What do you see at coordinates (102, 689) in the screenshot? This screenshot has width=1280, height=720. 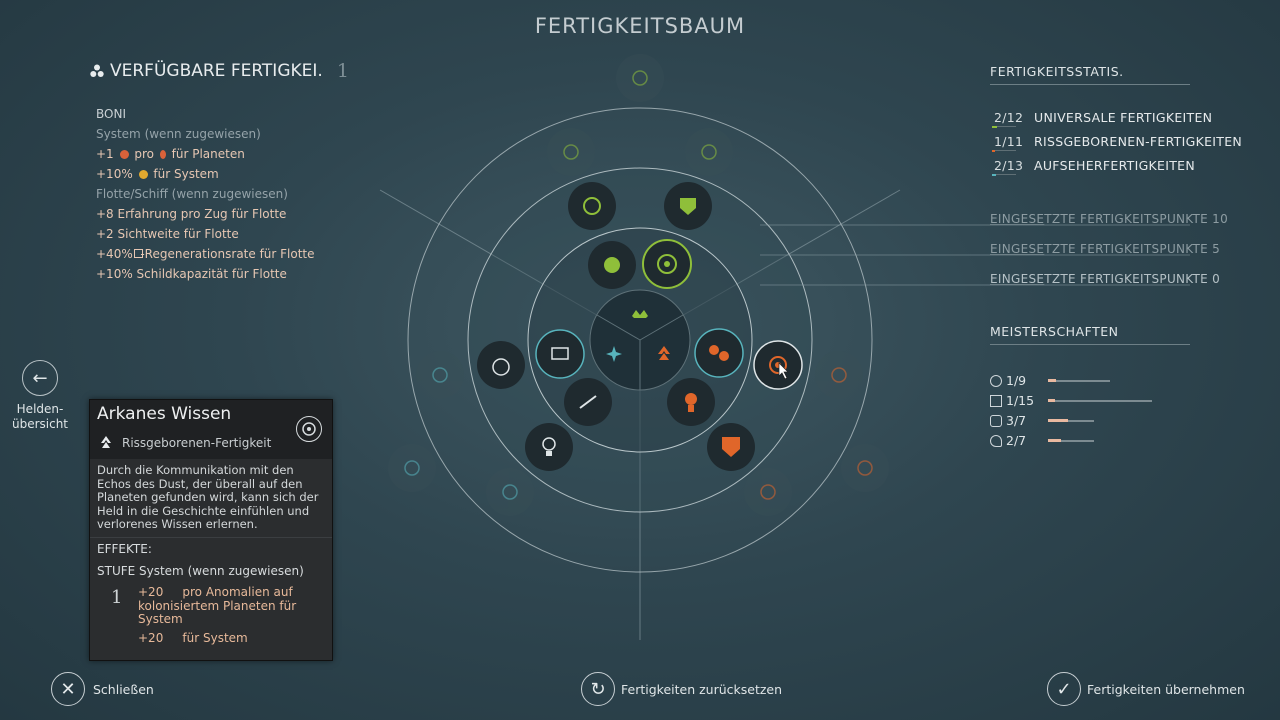 I see `close-button: ✕ Schließen` at bounding box center [102, 689].